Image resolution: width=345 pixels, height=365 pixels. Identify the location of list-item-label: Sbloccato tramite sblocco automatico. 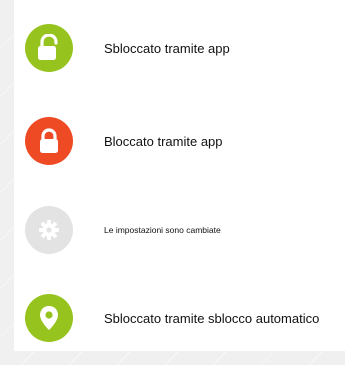
(212, 318).